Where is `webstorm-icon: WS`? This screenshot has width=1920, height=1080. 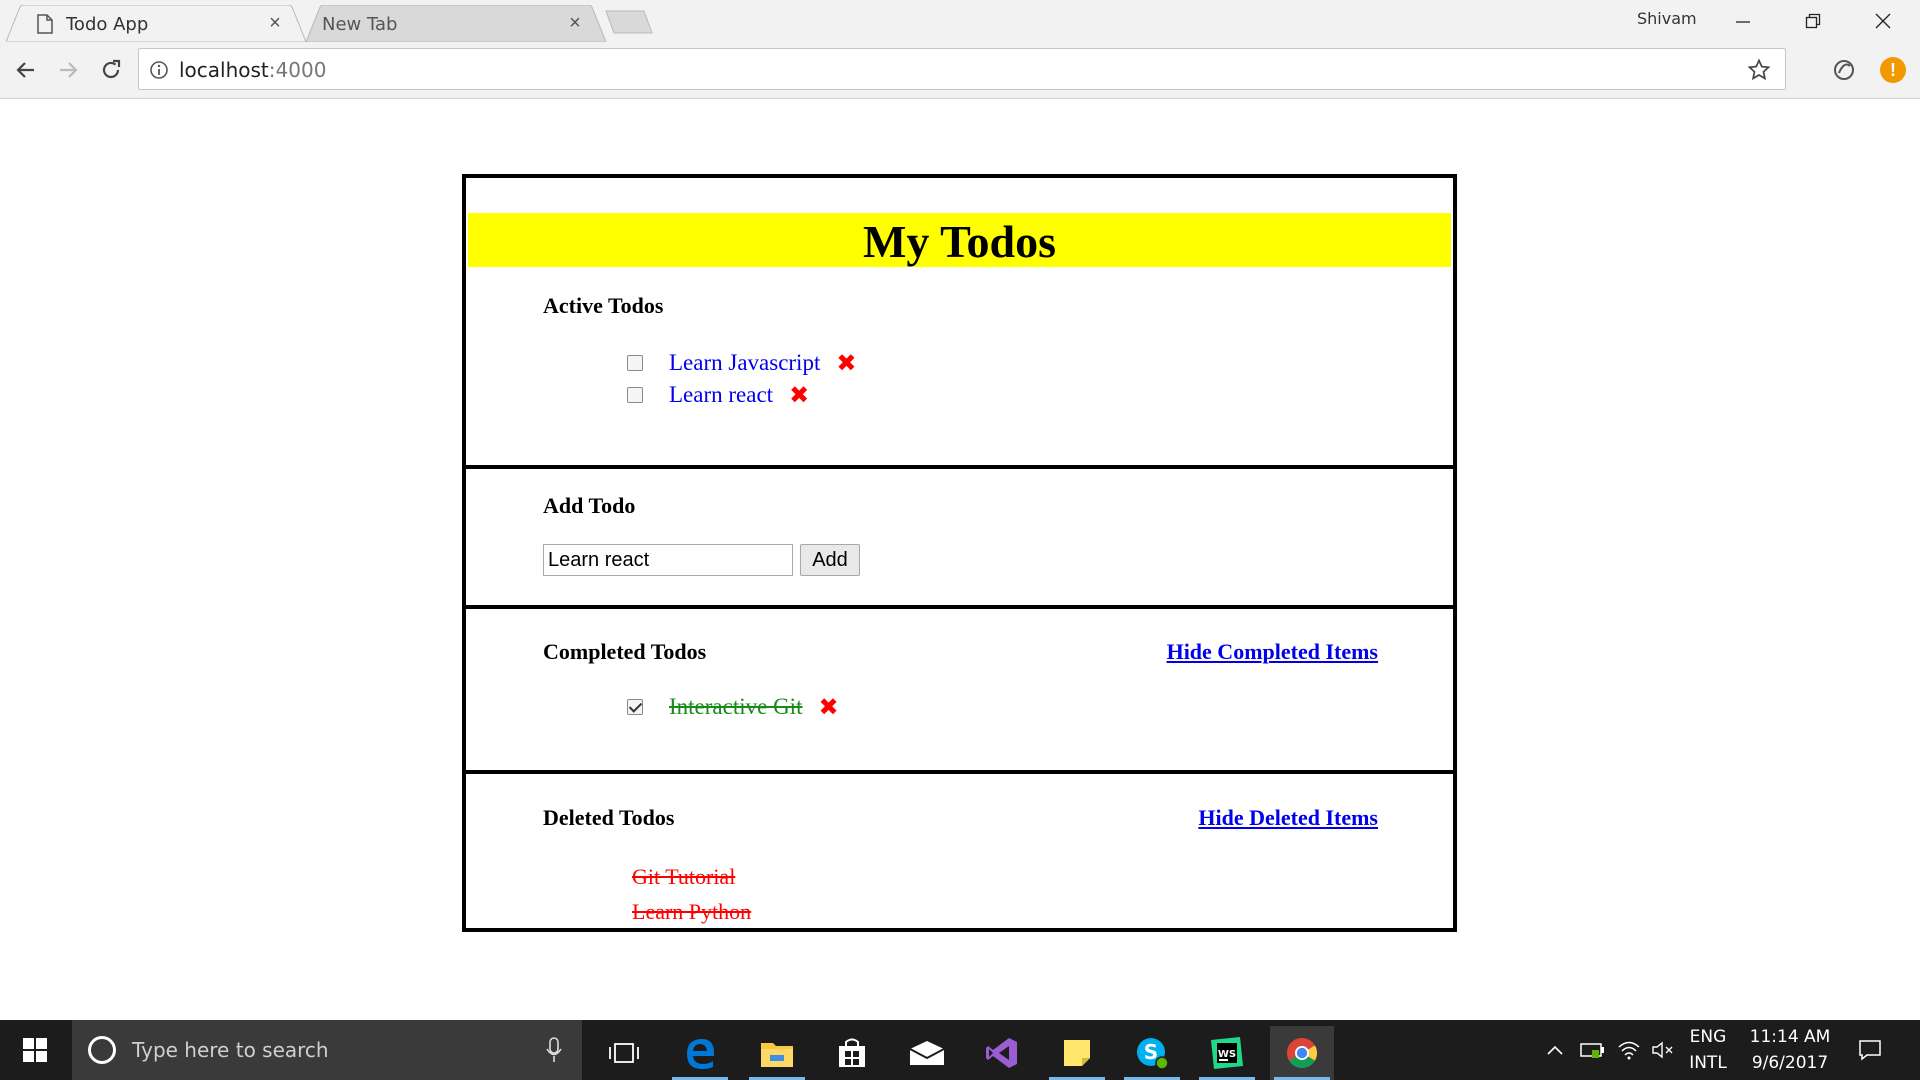 webstorm-icon: WS is located at coordinates (1227, 1053).